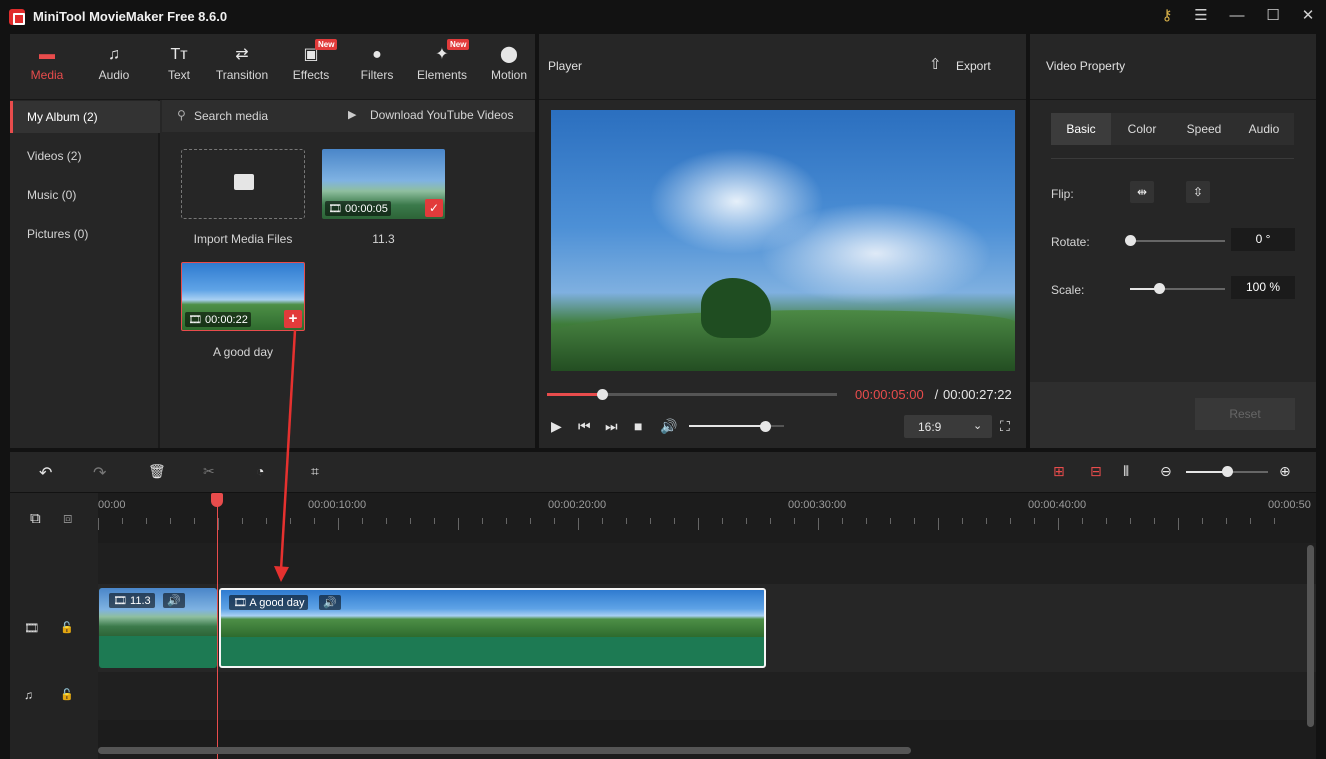  What do you see at coordinates (288, 450) in the screenshot?
I see `arrow-line` at bounding box center [288, 450].